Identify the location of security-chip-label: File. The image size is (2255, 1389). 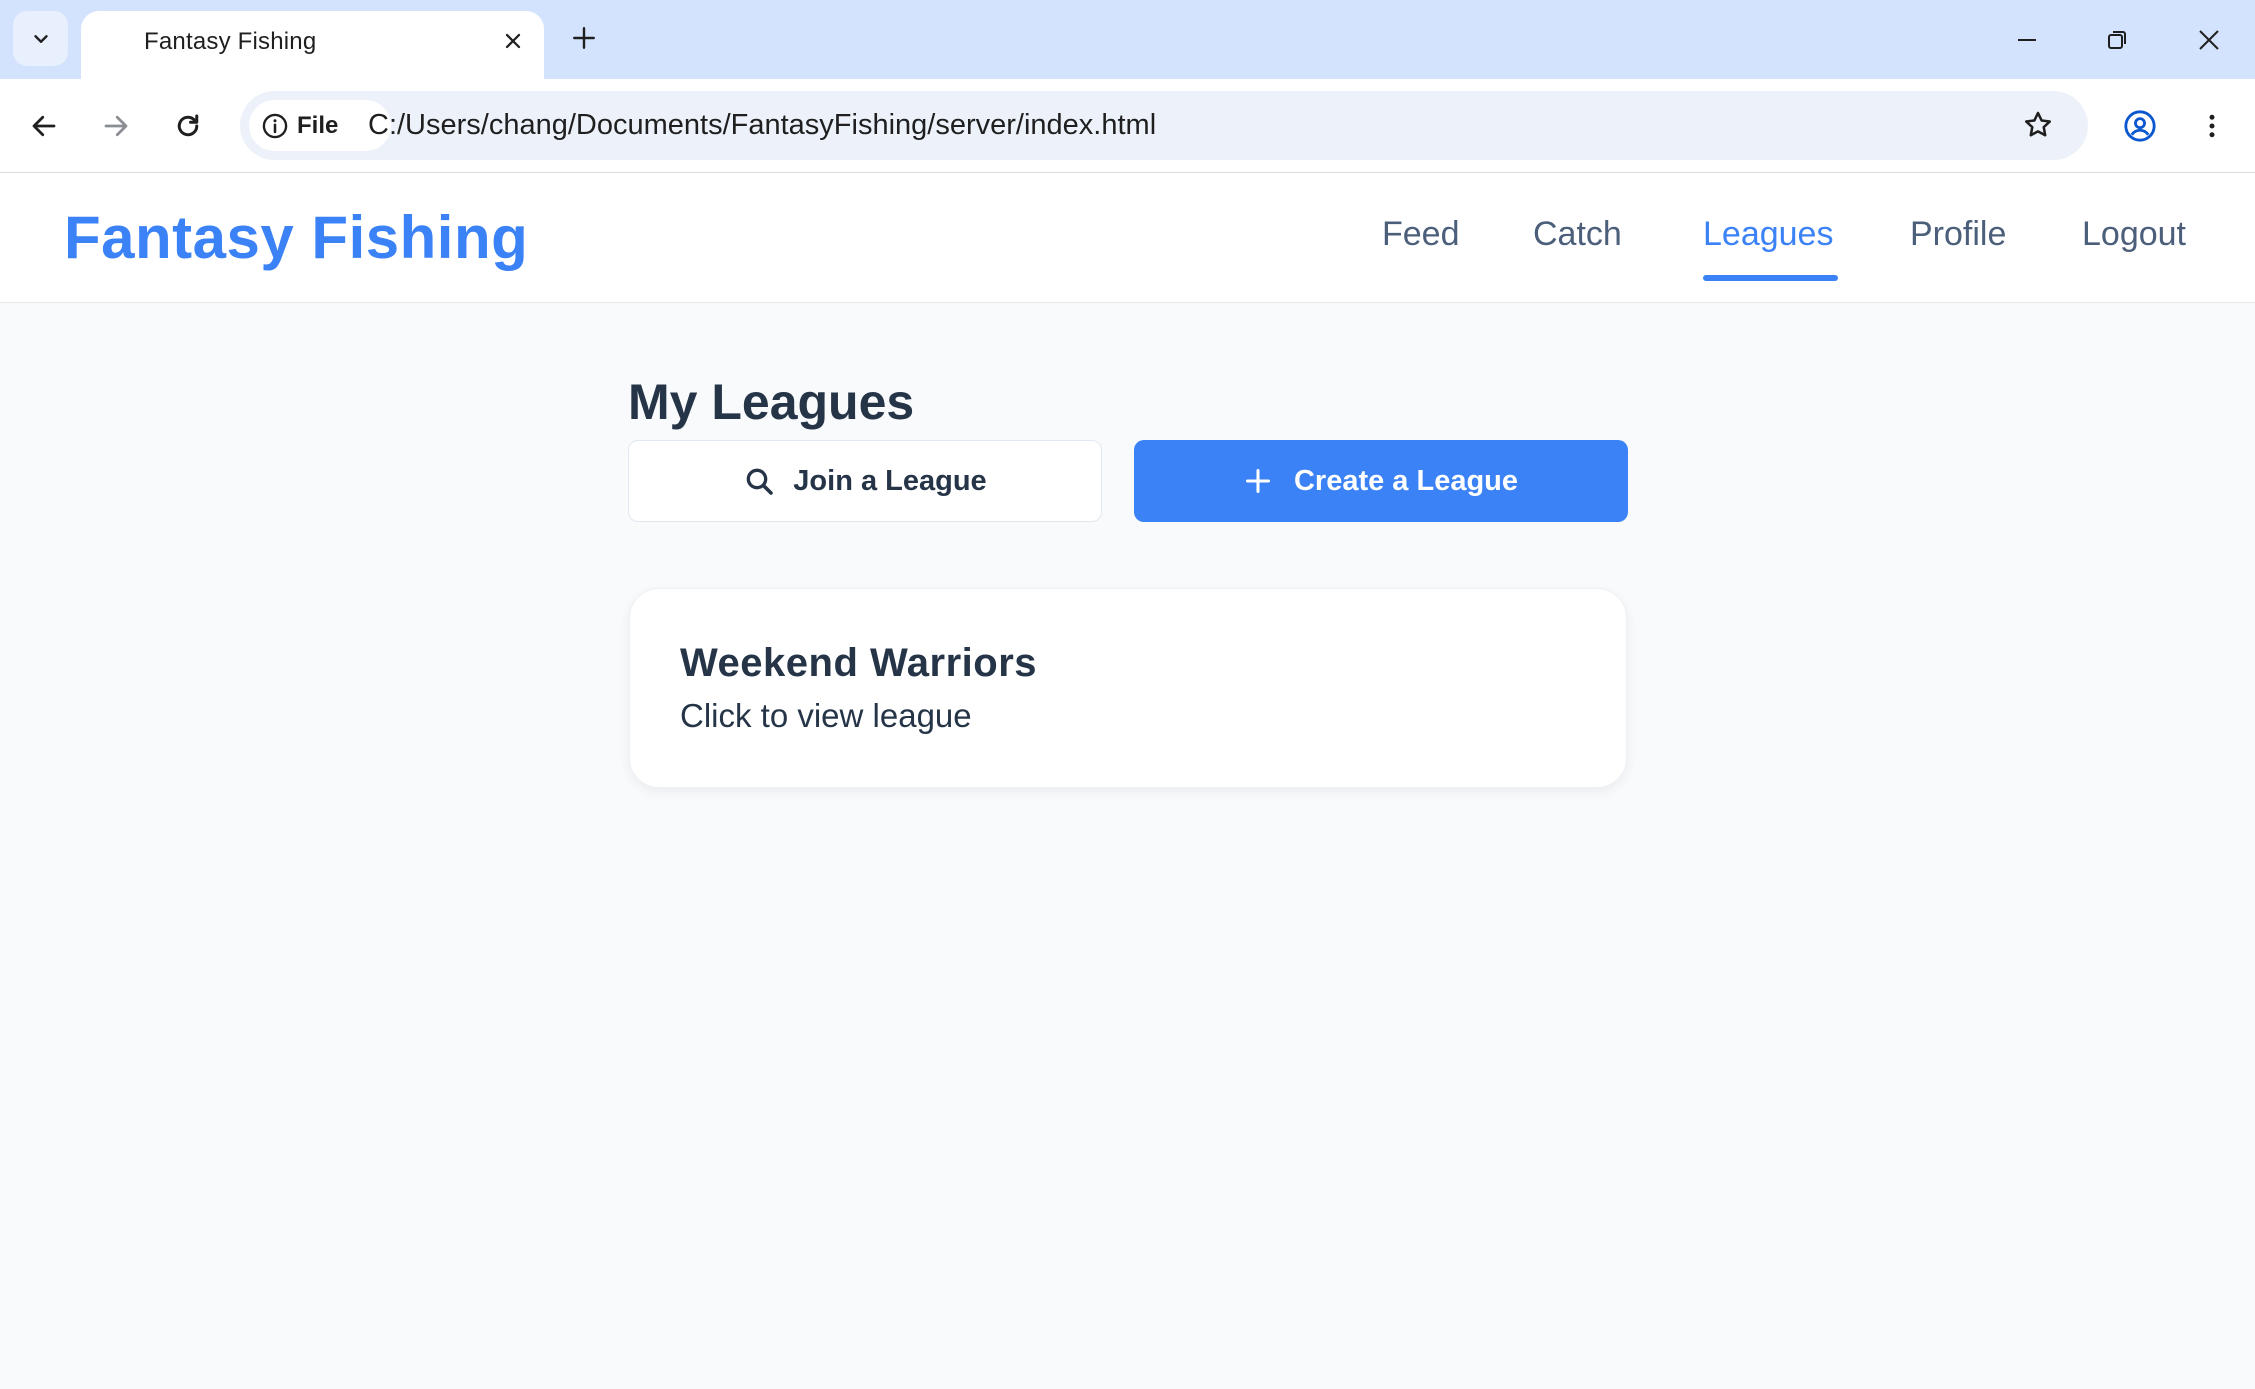
(318, 125).